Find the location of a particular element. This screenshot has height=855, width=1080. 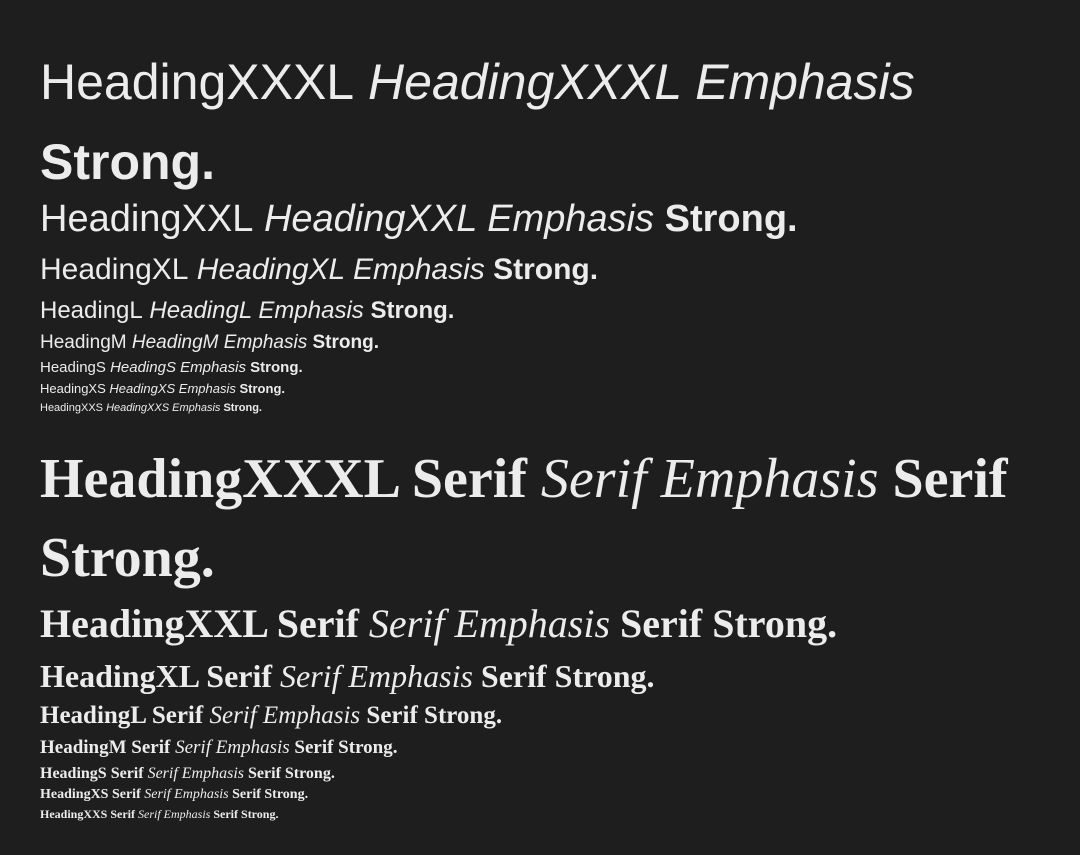

heading-emphasis-text: HeadingXXS Emphasis is located at coordinates (163, 408).